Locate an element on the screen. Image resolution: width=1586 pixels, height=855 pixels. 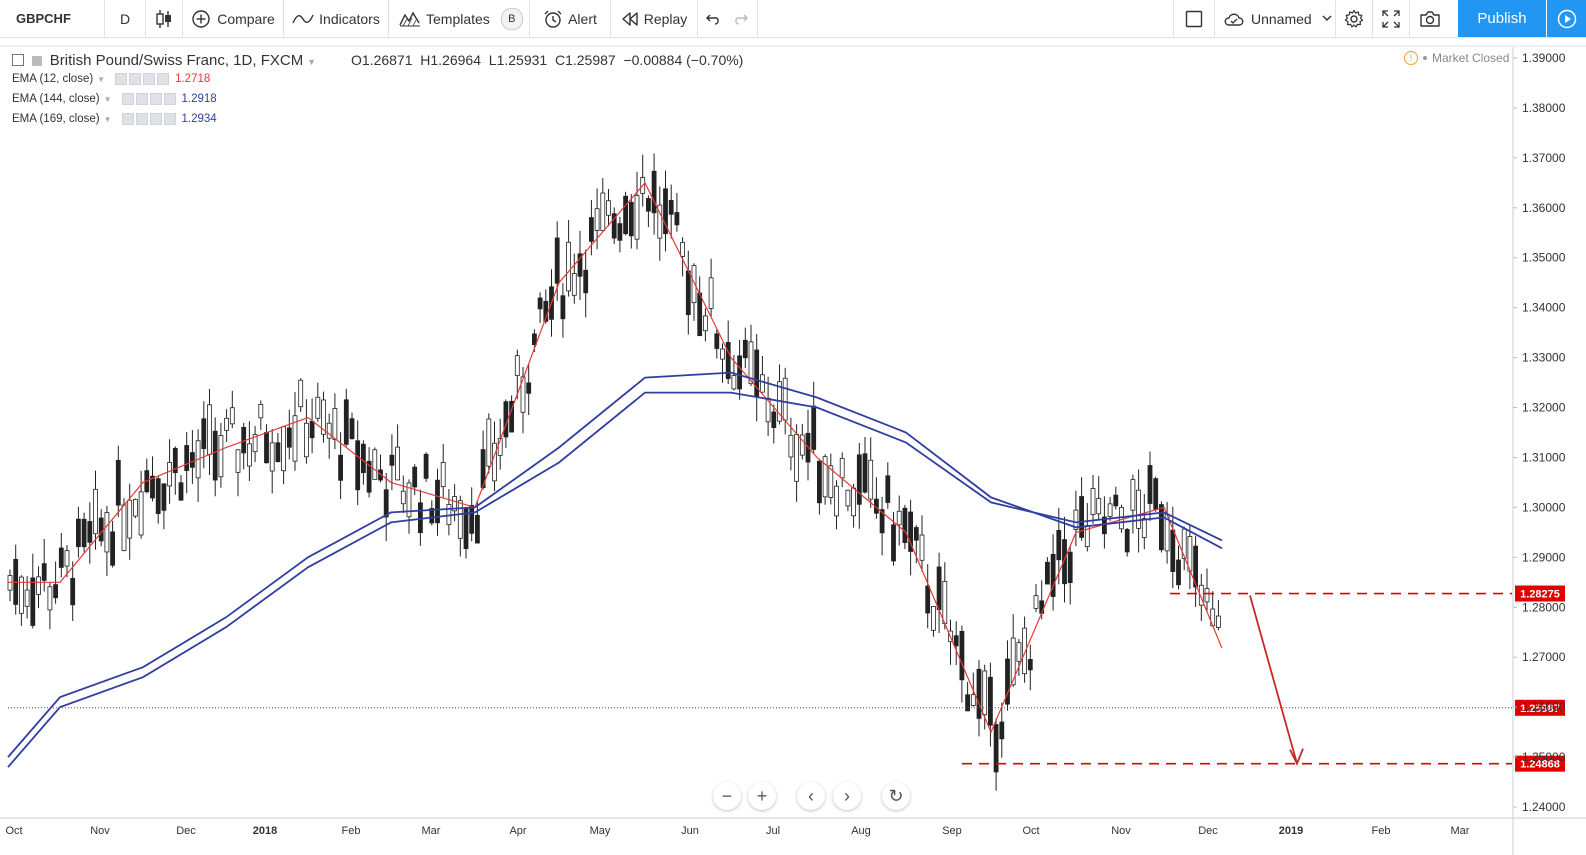
indicator-row-ema169: EMA (169, close) ▼ 1.2934 is located at coordinates (114, 119).